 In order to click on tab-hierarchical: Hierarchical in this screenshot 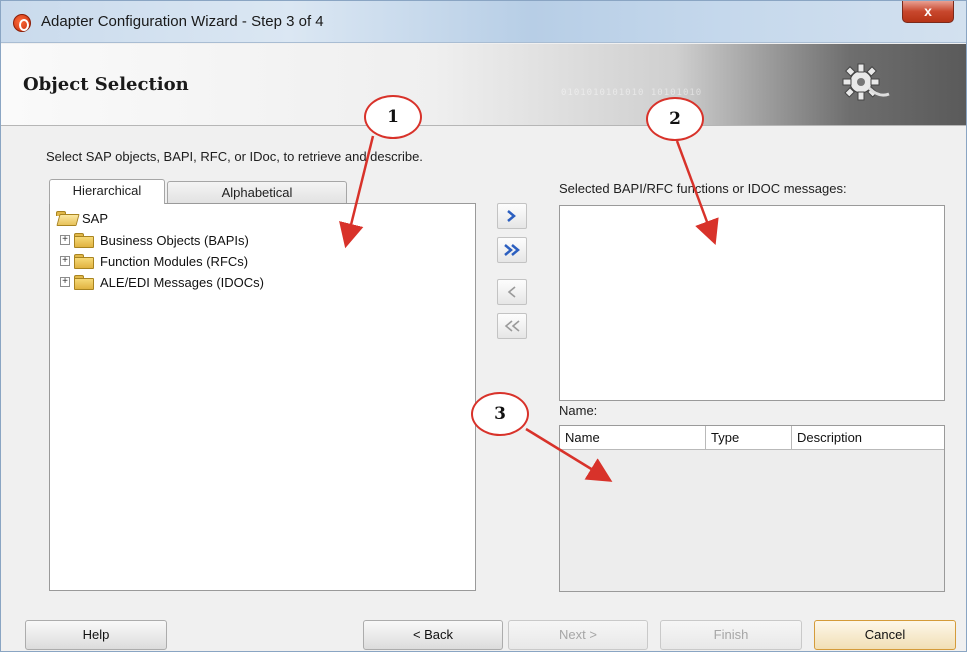, I will do `click(107, 191)`.